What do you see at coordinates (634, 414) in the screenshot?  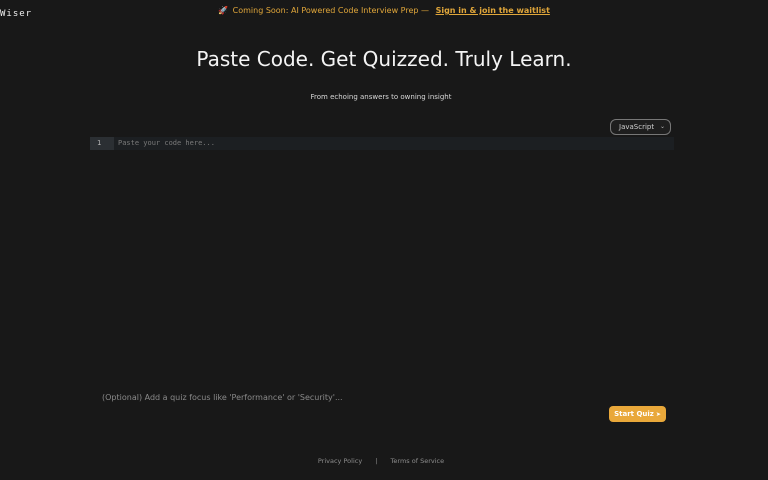 I see `start-quiz-label: Start Quiz` at bounding box center [634, 414].